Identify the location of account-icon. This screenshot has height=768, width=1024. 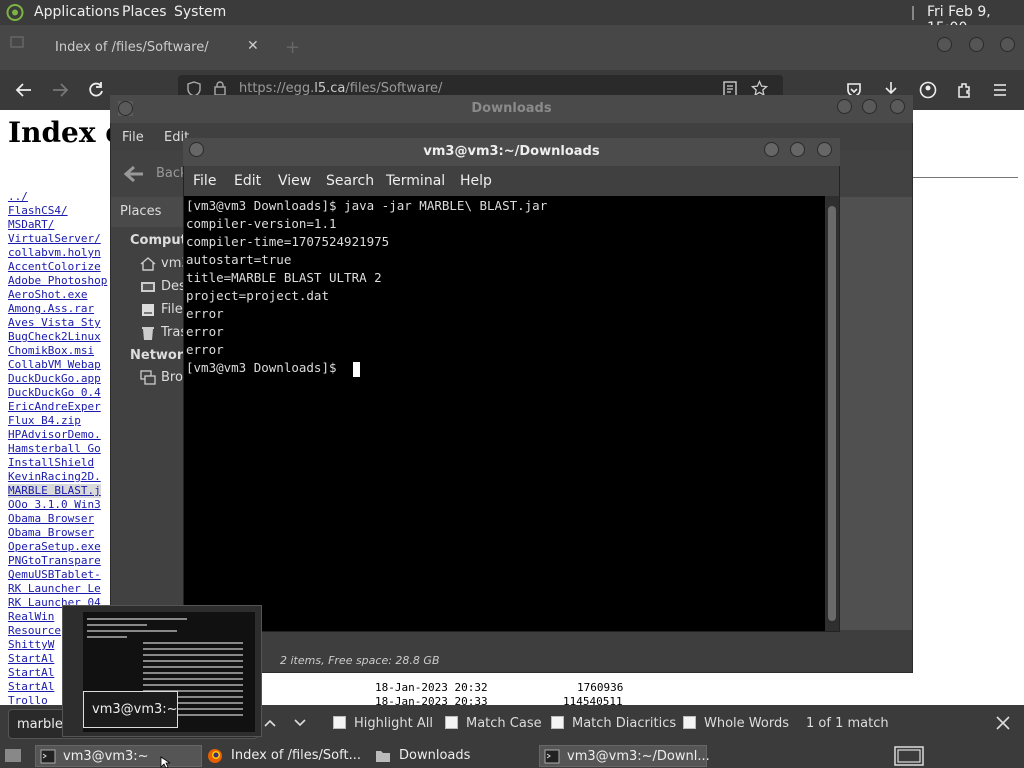
(928, 90).